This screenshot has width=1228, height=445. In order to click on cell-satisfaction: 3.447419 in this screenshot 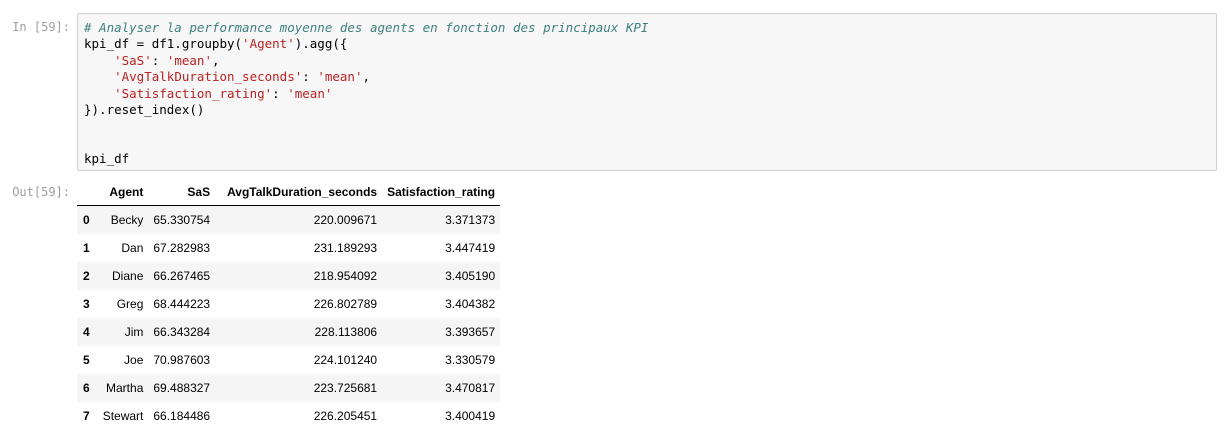, I will do `click(470, 248)`.